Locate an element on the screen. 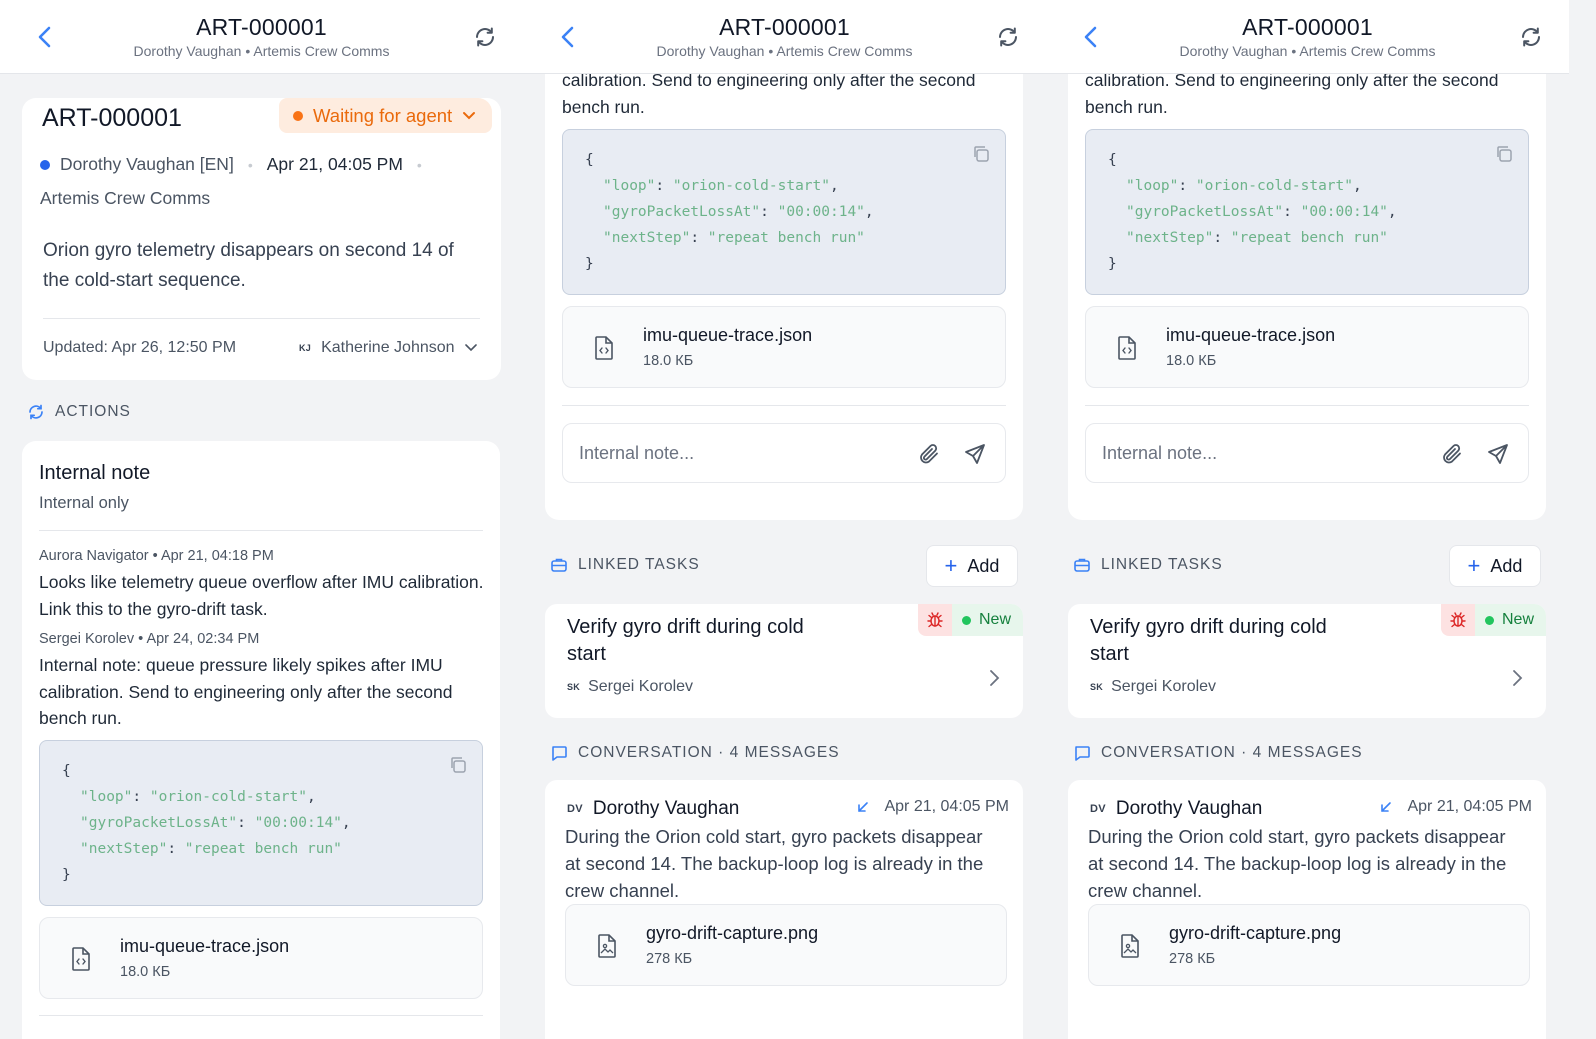  status-dropdown: Waiting for agent is located at coordinates (386, 115).